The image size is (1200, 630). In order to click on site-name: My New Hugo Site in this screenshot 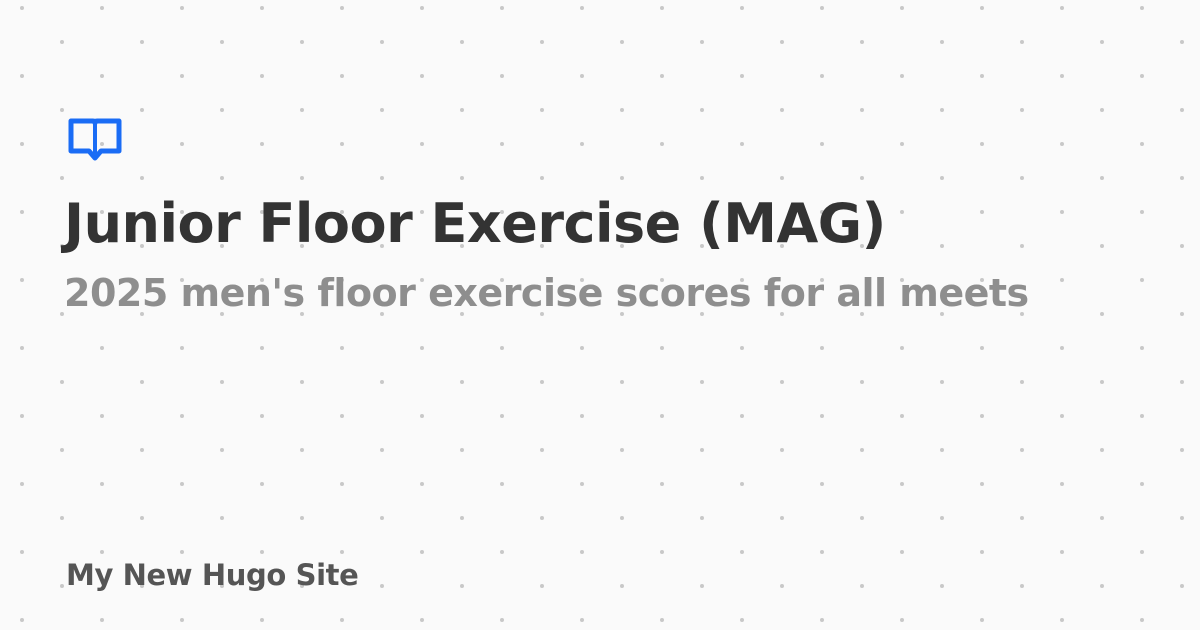, I will do `click(212, 575)`.